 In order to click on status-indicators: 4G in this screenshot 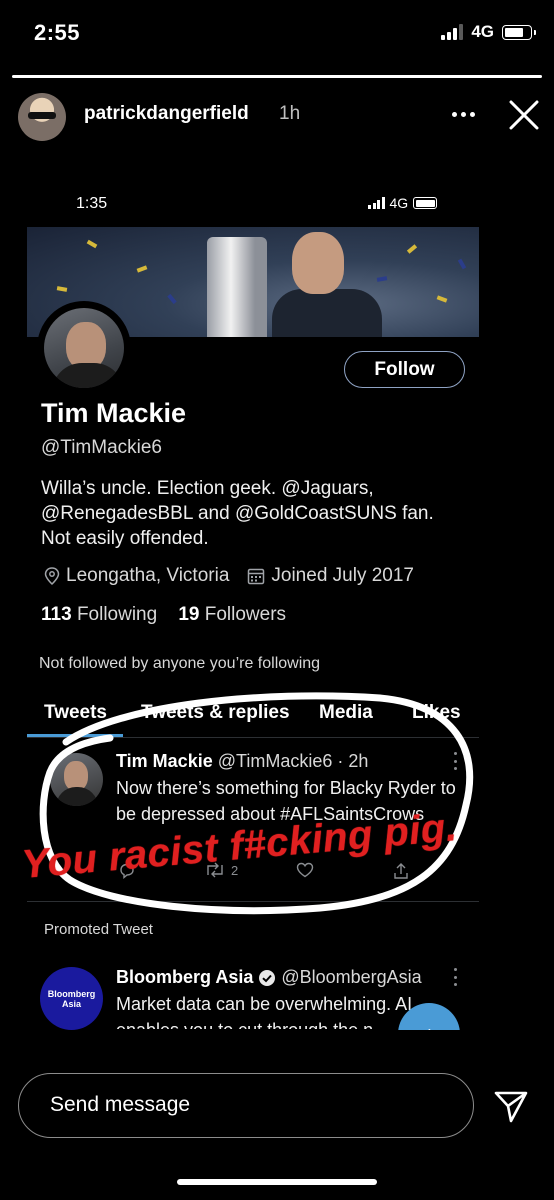, I will do `click(488, 32)`.